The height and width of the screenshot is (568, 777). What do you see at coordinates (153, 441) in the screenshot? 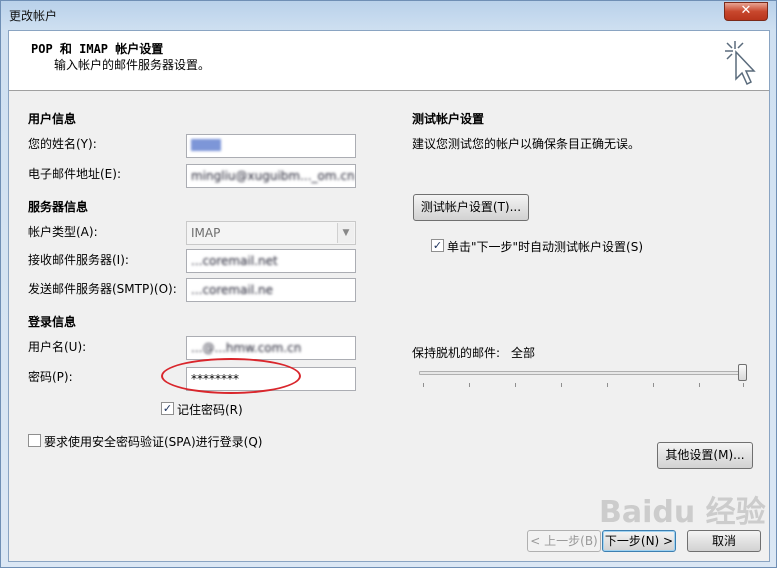
I see `spa-label: 要求使用安全密码验证(SPA)进行登录(Q)` at bounding box center [153, 441].